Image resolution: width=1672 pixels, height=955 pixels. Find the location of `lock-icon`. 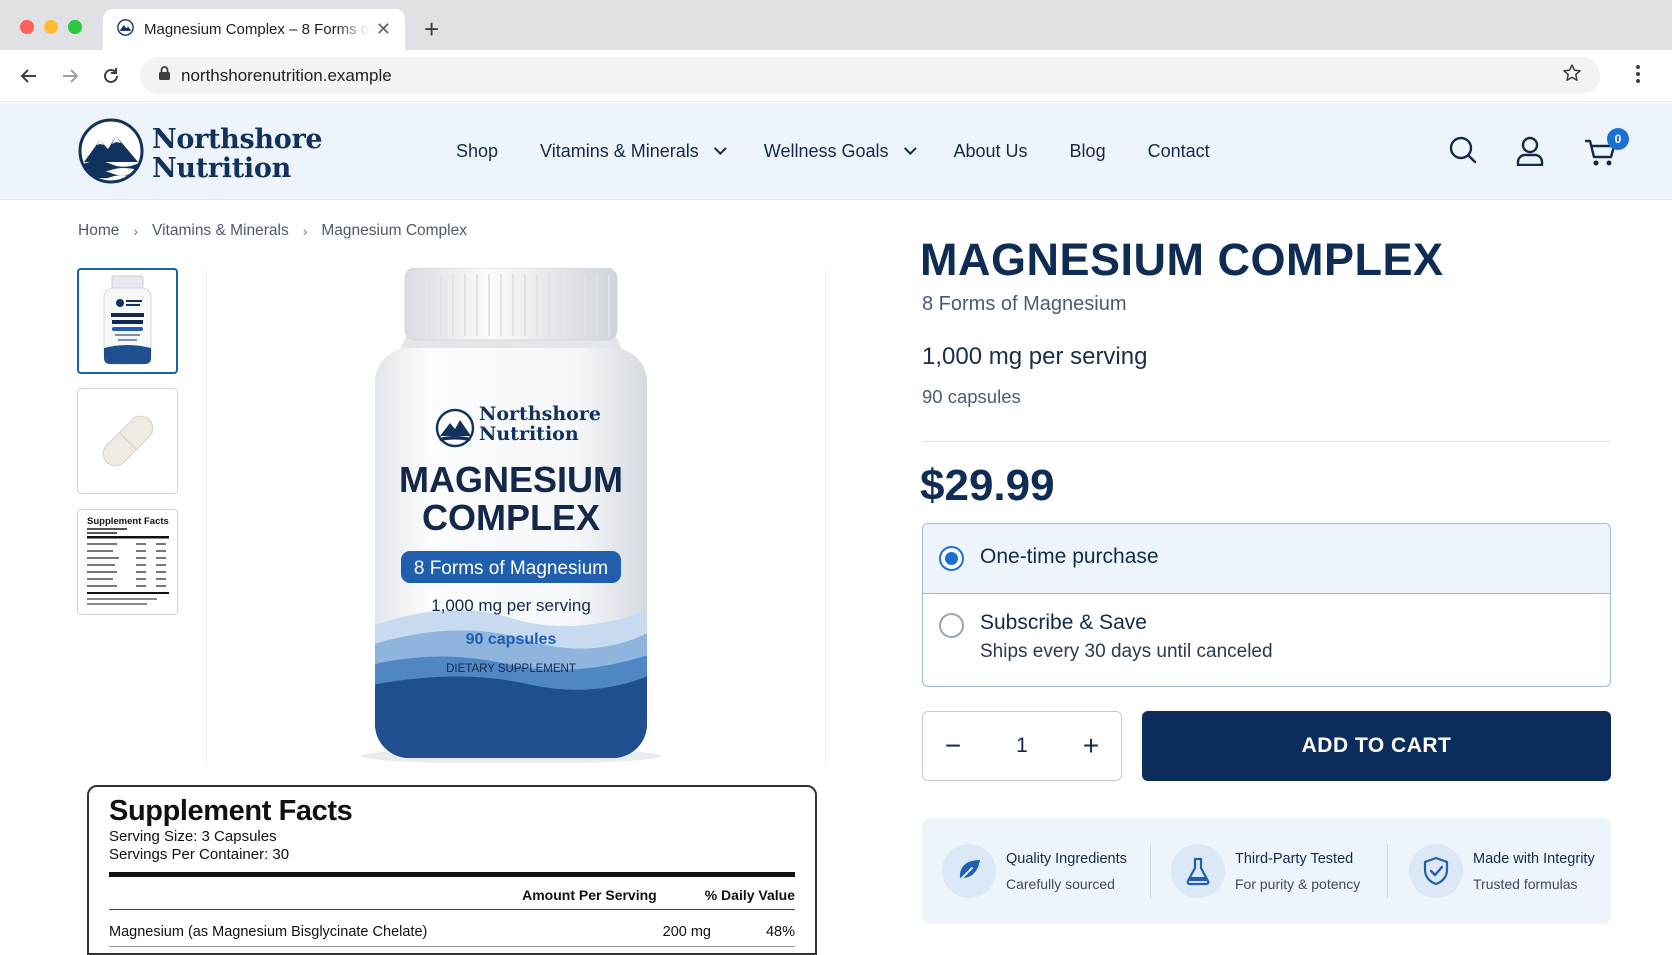

lock-icon is located at coordinates (164, 75).